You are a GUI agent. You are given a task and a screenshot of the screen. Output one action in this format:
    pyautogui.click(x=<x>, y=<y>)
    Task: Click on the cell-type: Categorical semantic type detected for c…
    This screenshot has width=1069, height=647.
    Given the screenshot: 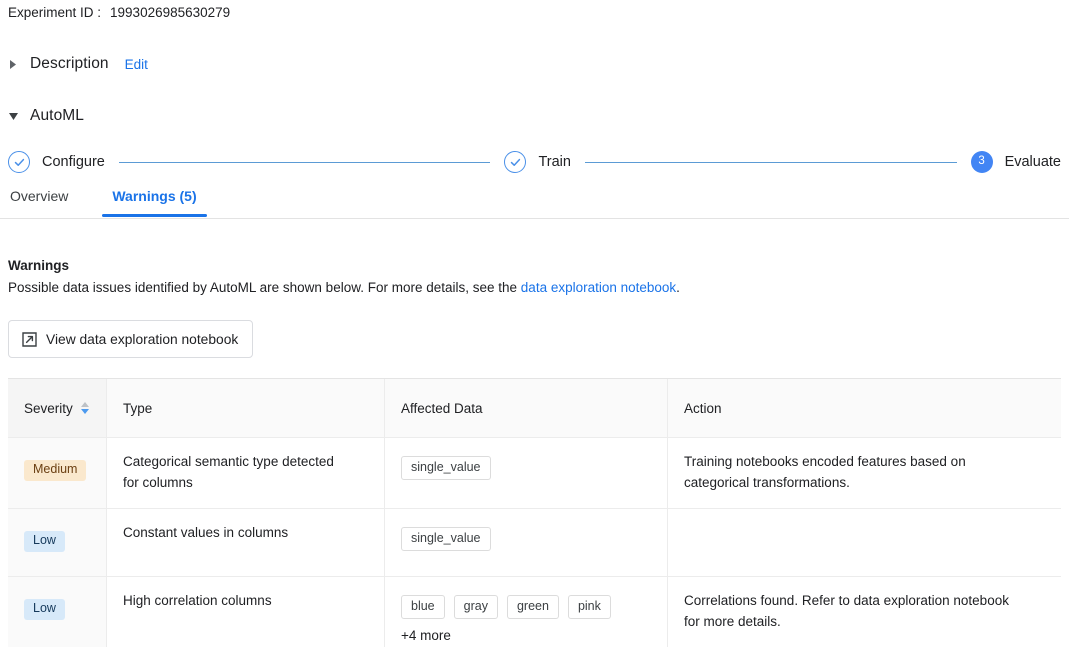 What is the action you would take?
    pyautogui.click(x=246, y=473)
    